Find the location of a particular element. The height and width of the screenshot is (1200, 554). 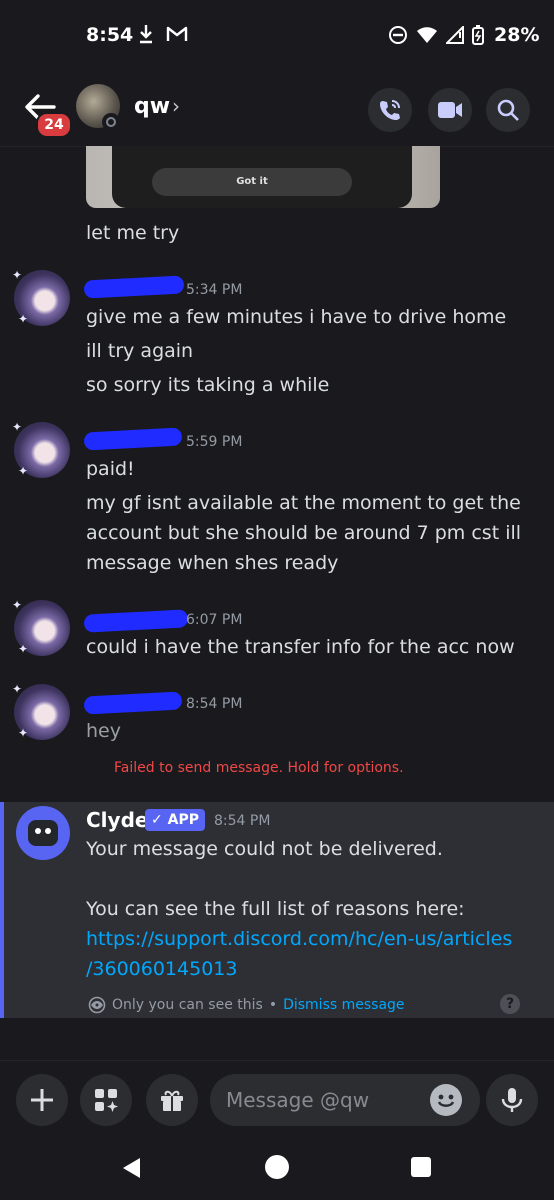

apps-button is located at coordinates (106, 1100).